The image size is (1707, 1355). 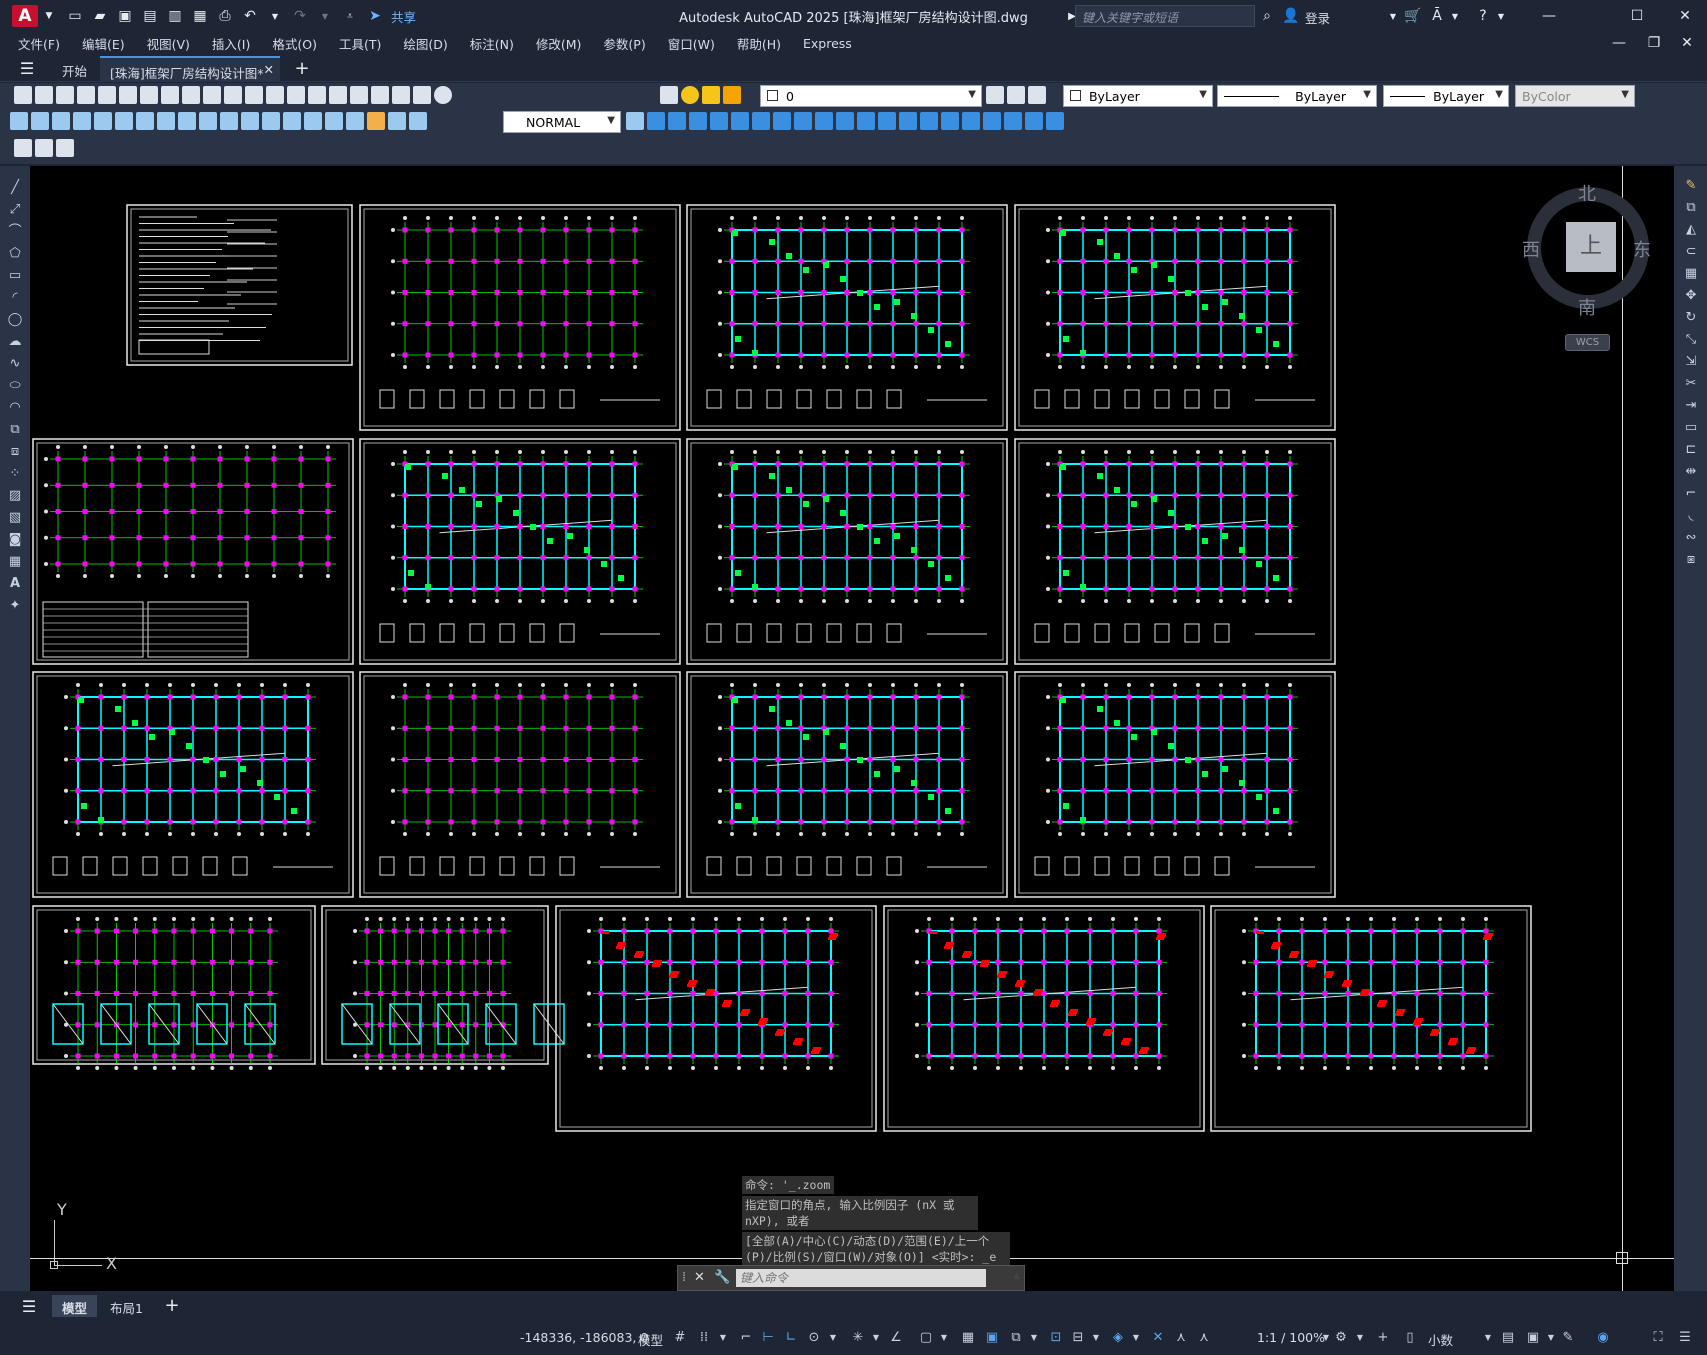 I want to click on tool-a-icon, so click(x=23, y=148).